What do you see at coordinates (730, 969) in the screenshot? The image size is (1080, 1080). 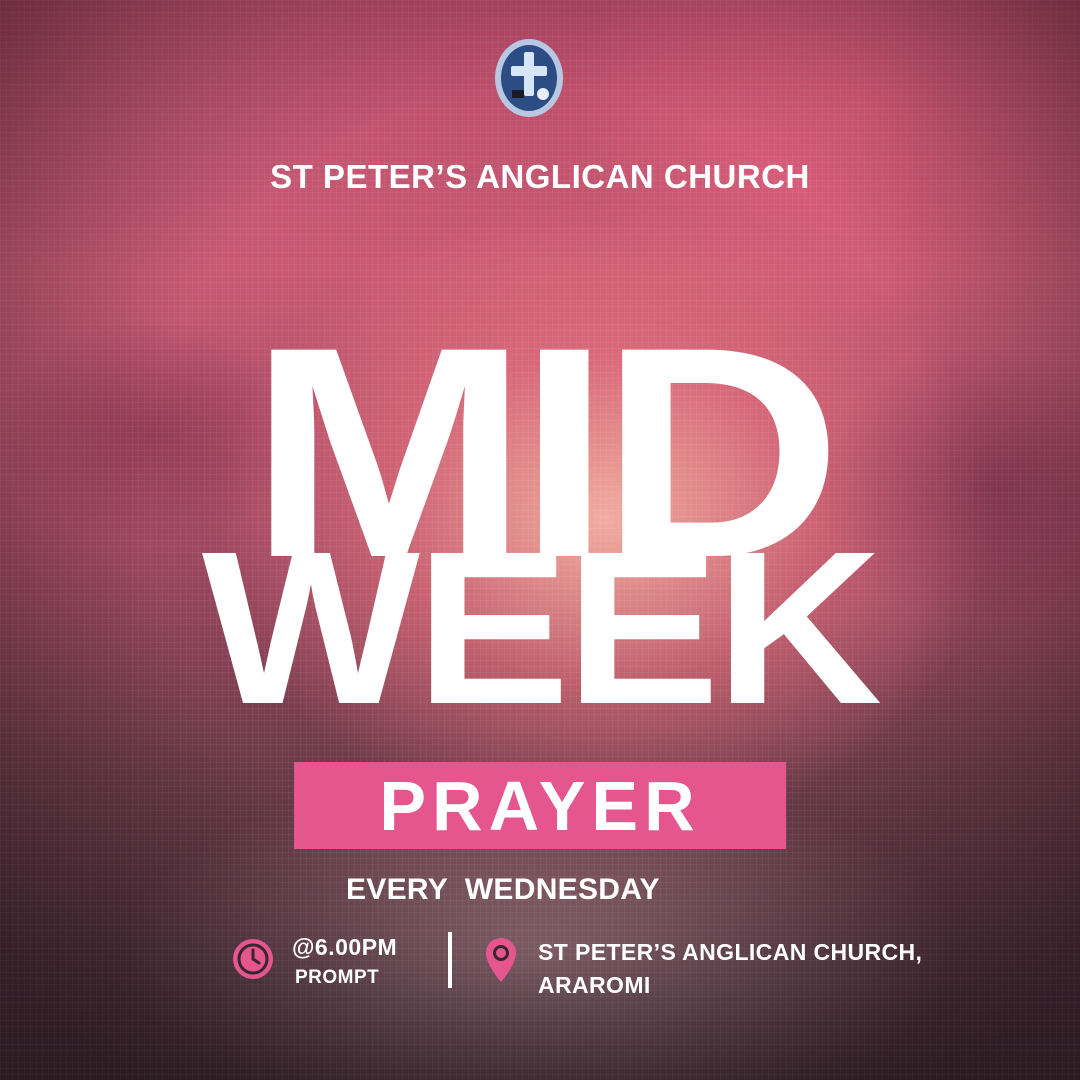 I see `address-block: ST PETER’S ANGLICAN CHURCH, ARAROMI` at bounding box center [730, 969].